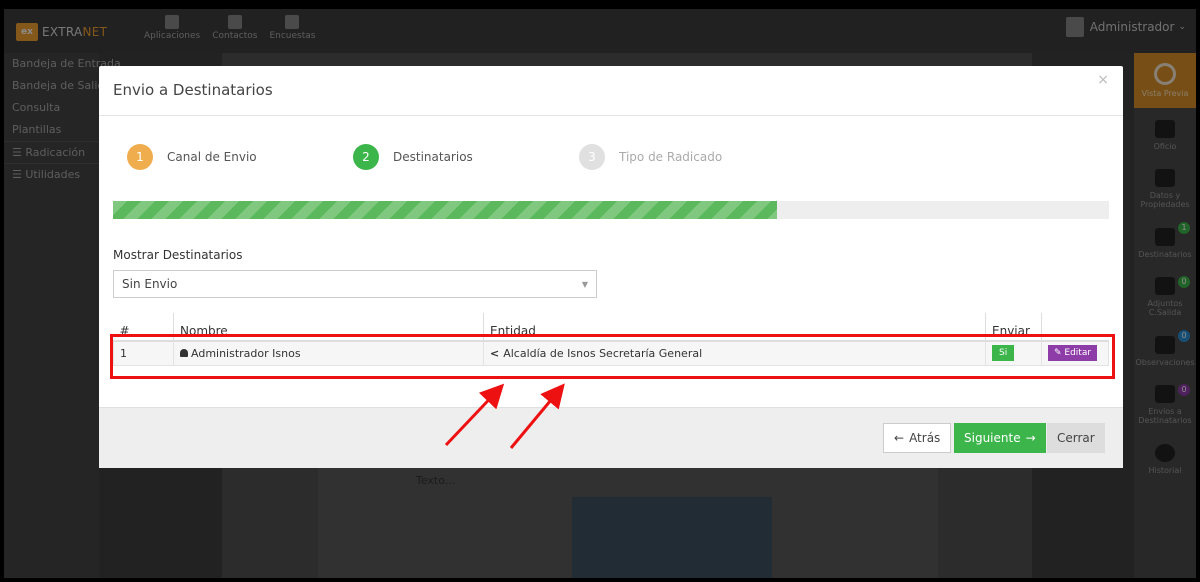 This screenshot has height=582, width=1200. I want to click on modal-footer: ← Atrás Siguiente → Cerrar, so click(611, 437).